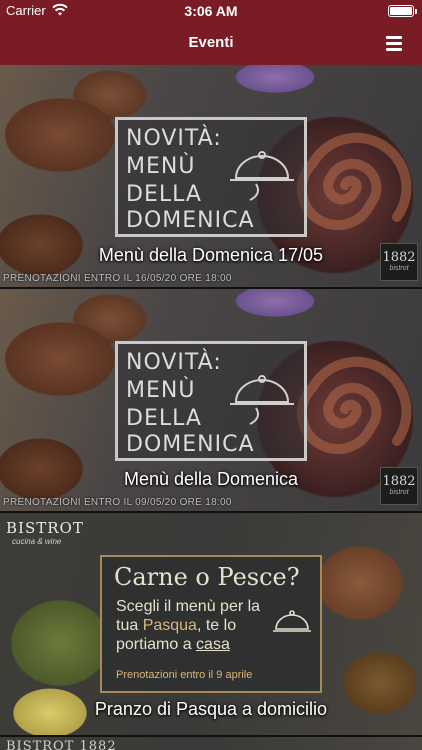 Image resolution: width=422 pixels, height=750 pixels. Describe the element at coordinates (207, 577) in the screenshot. I see `poster-headline: Carne o Pesce?` at that location.